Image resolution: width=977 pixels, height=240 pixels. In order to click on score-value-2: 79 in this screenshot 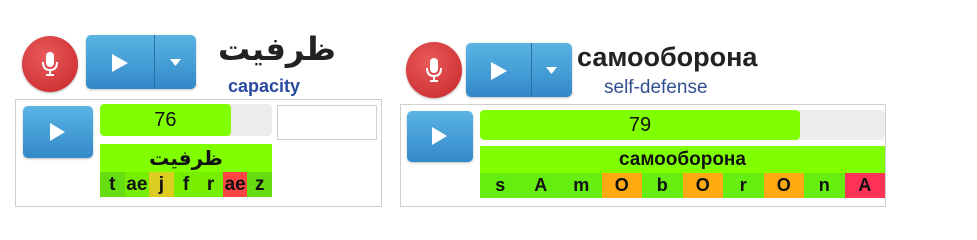, I will do `click(640, 125)`.